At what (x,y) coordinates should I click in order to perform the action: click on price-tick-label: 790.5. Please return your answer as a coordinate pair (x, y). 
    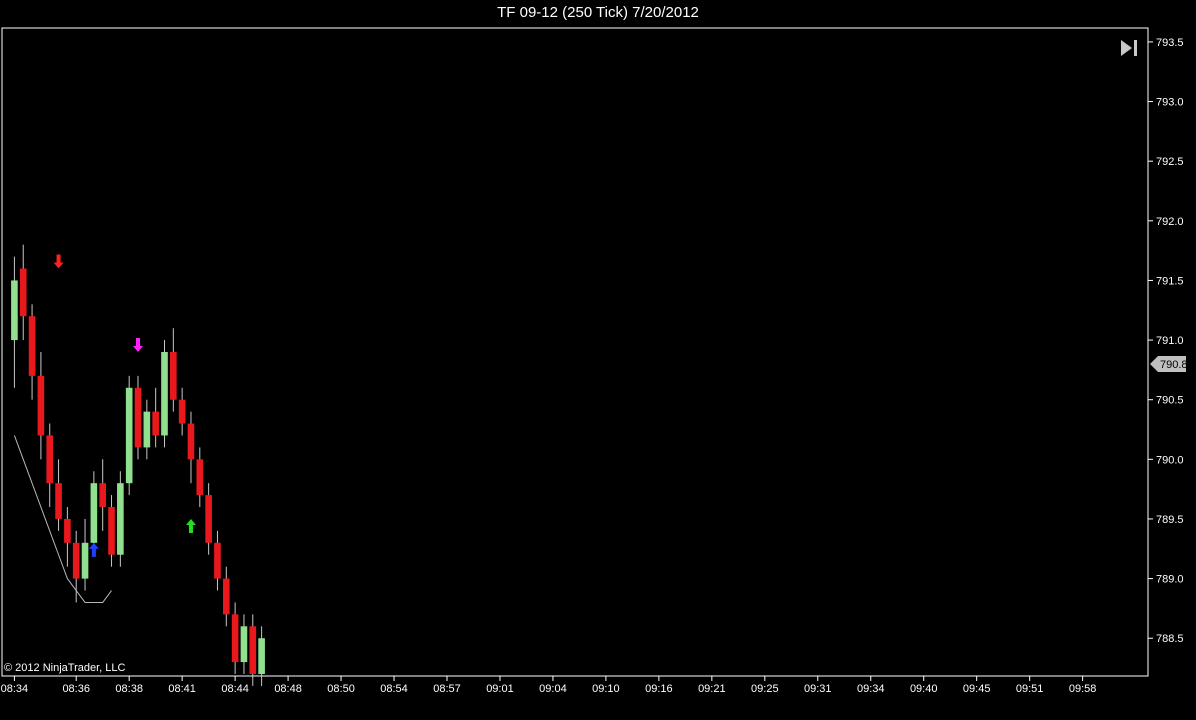
    Looking at the image, I should click on (1170, 401).